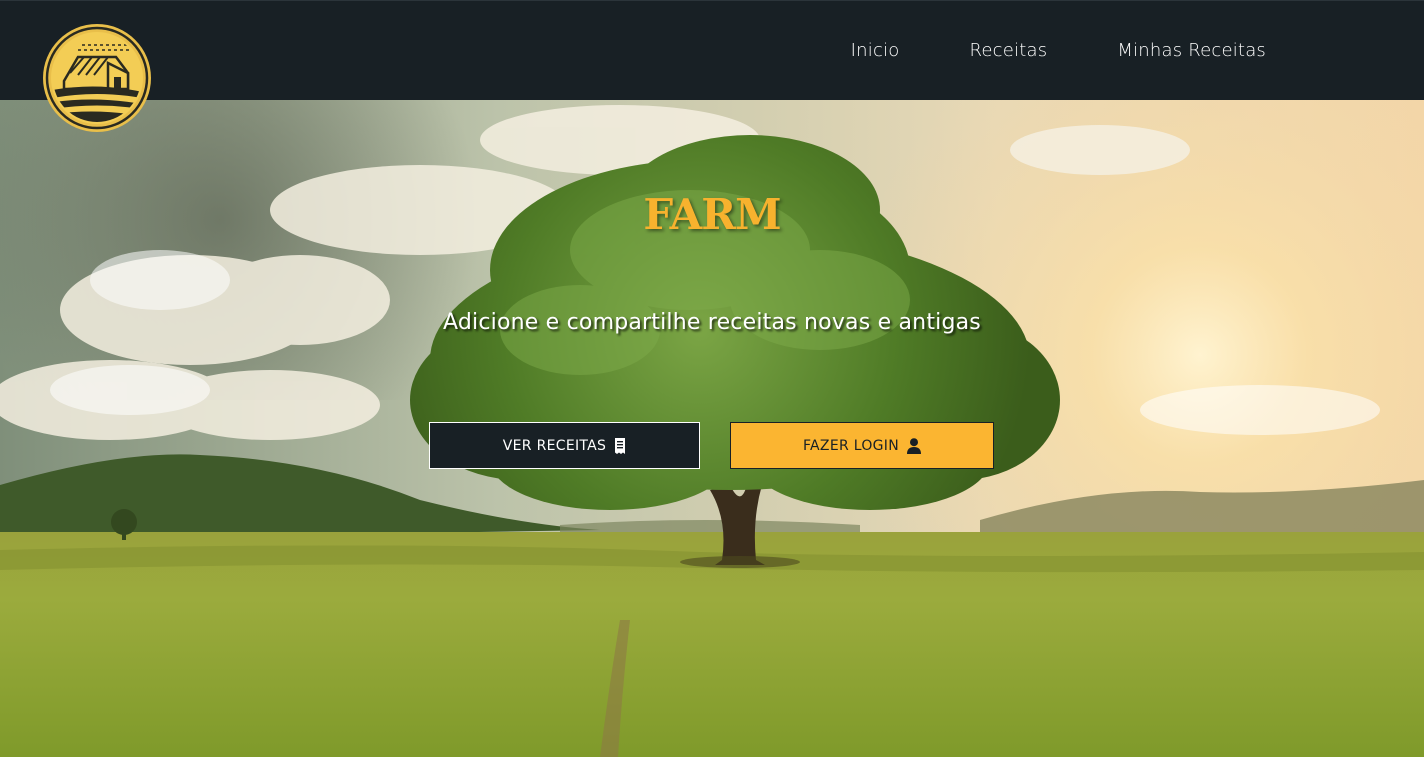  Describe the element at coordinates (97, 78) in the screenshot. I see `farm-logo` at that location.